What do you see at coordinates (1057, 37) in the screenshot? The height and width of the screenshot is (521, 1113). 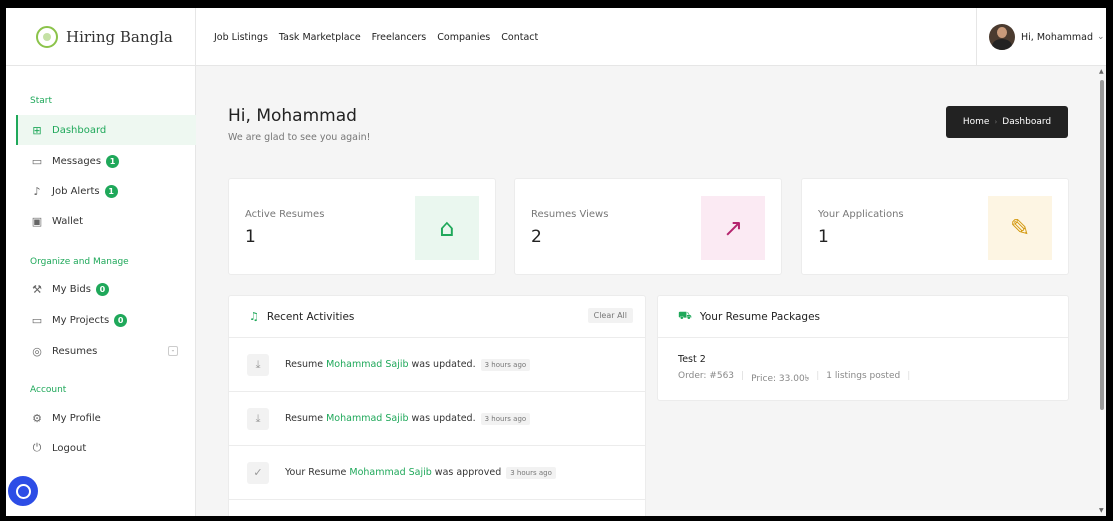 I see `user-greeting: Hi, Mohammad` at bounding box center [1057, 37].